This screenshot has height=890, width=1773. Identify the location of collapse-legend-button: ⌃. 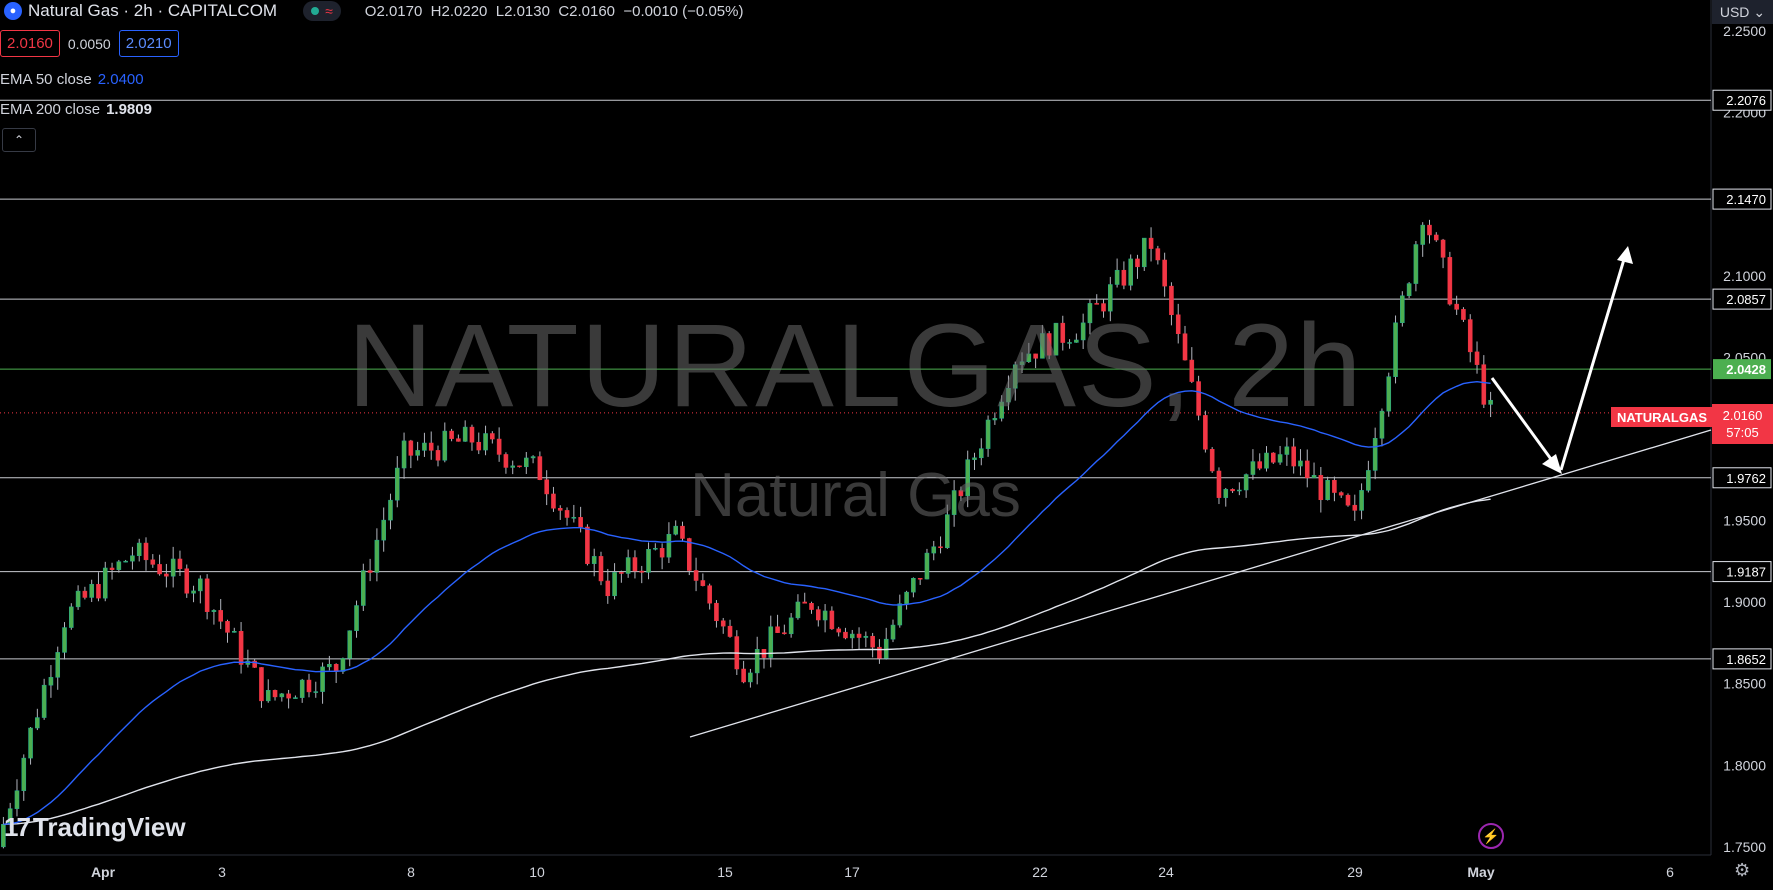
(19, 140).